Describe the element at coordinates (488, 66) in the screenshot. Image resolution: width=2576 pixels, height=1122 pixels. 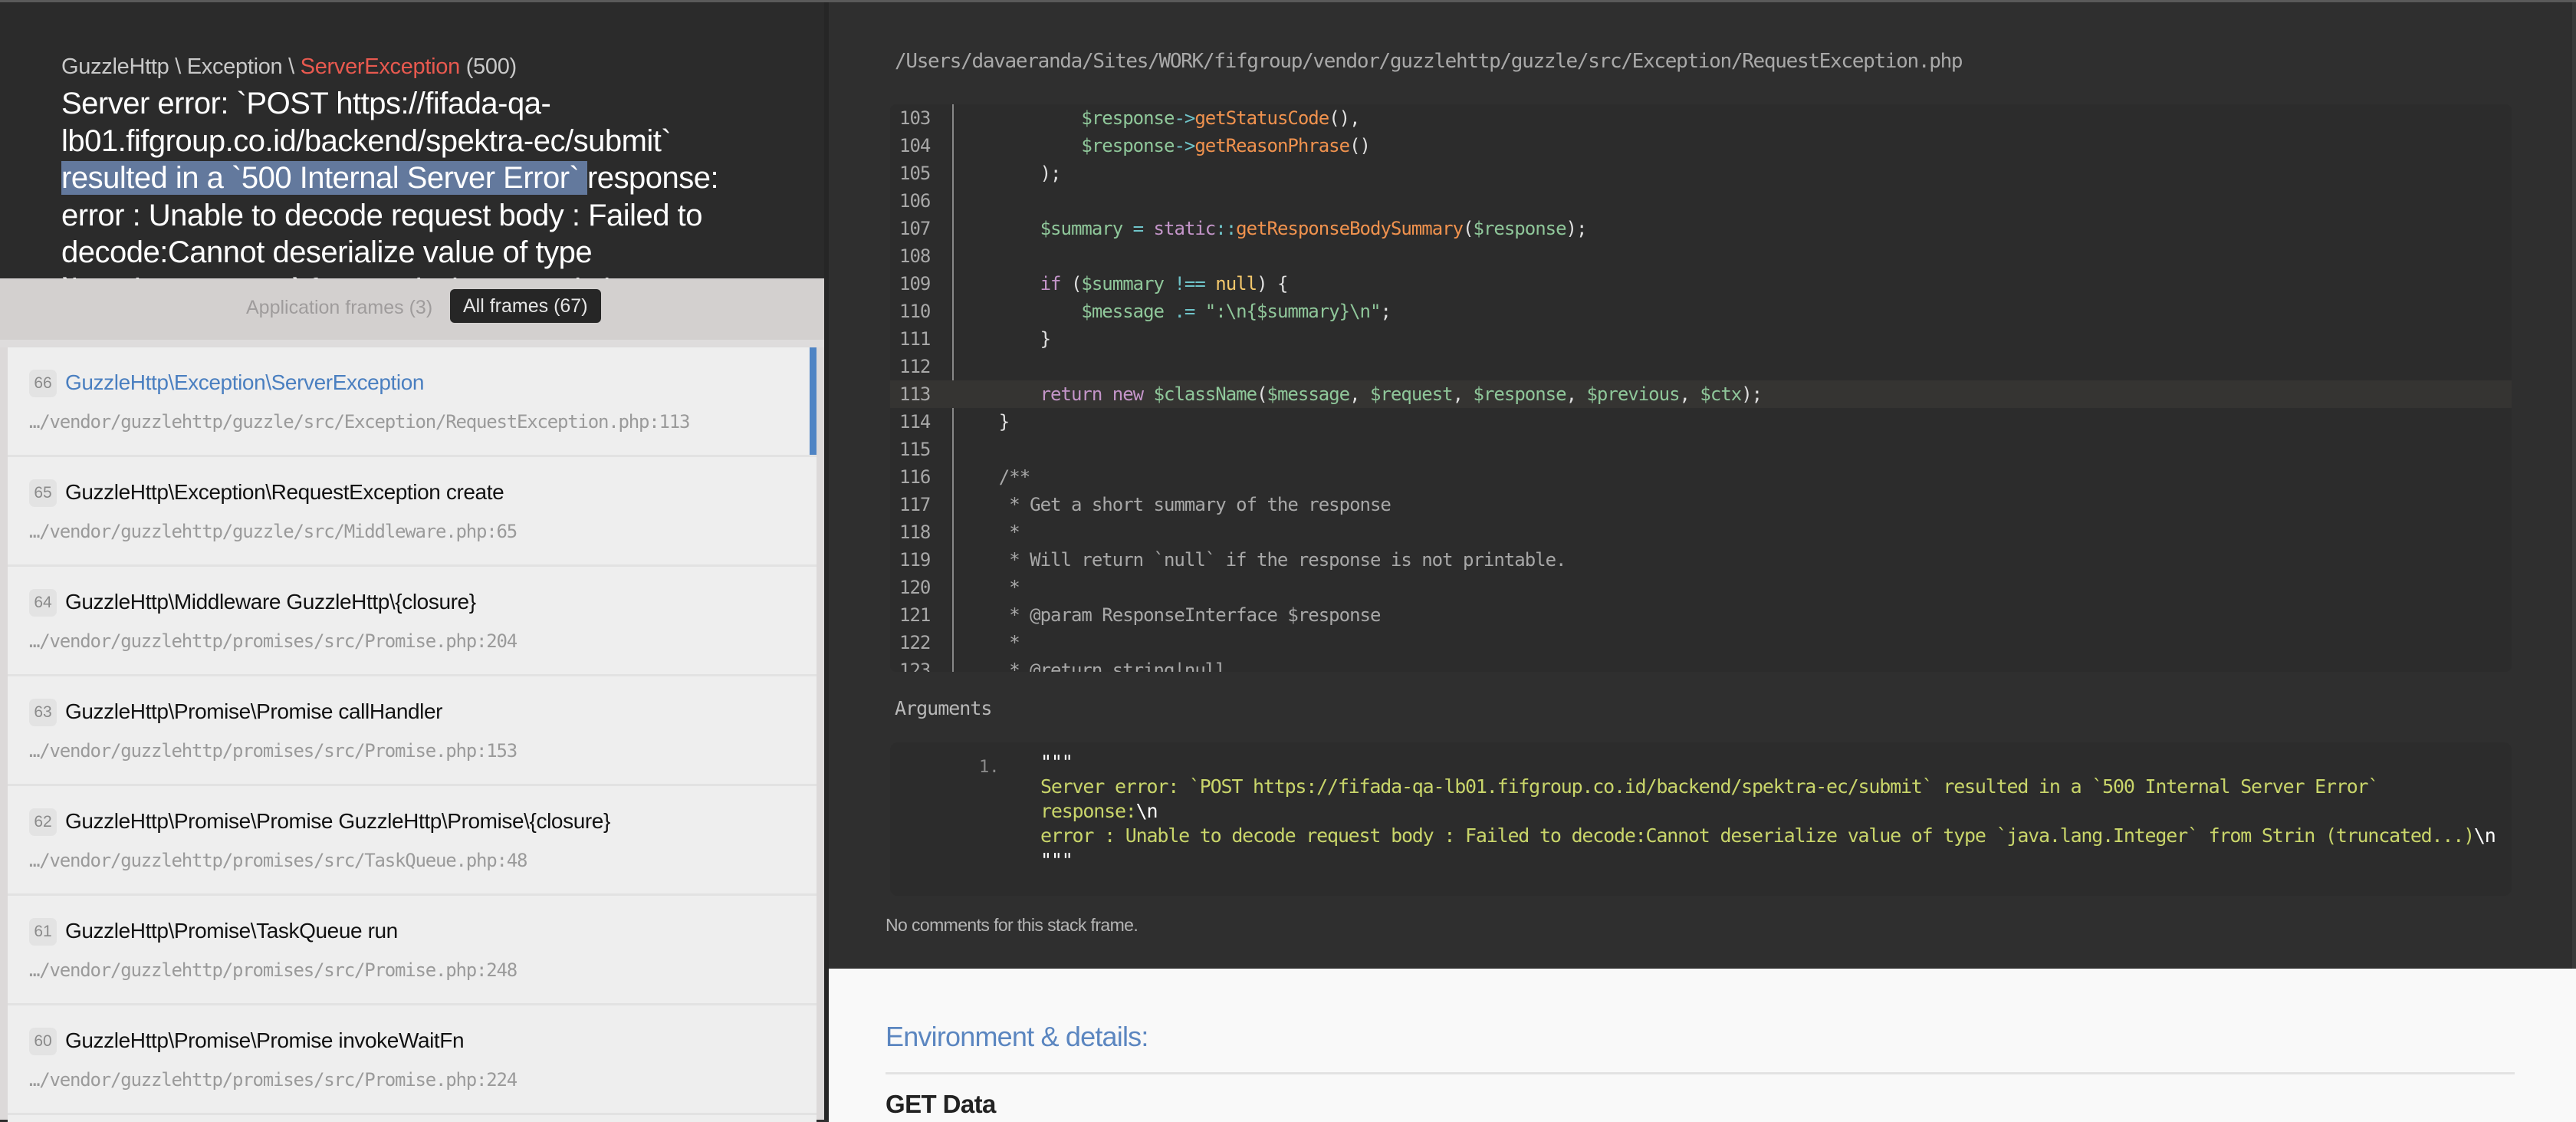
I see `exception-code: (500)` at that location.